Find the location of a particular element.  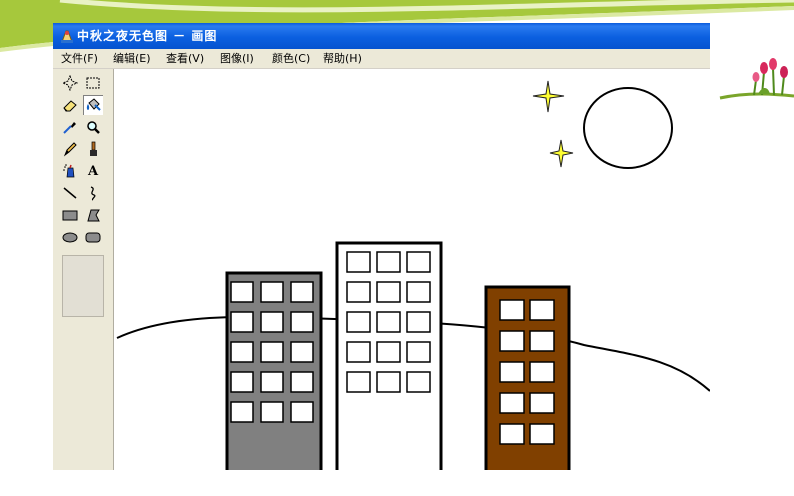

eraser-icon is located at coordinates (70, 106).